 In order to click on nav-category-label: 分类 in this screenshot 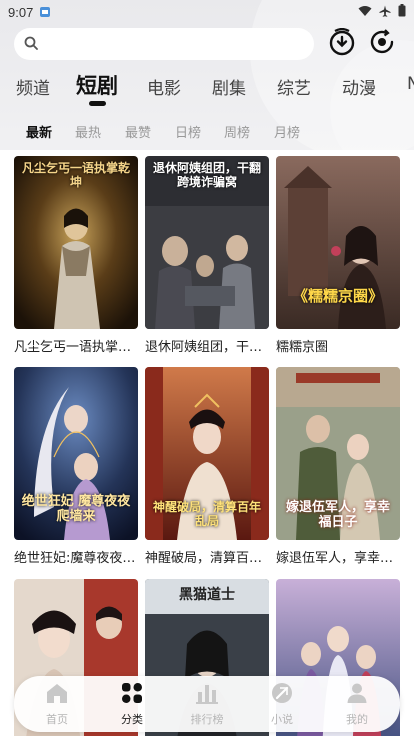, I will do `click(132, 719)`.